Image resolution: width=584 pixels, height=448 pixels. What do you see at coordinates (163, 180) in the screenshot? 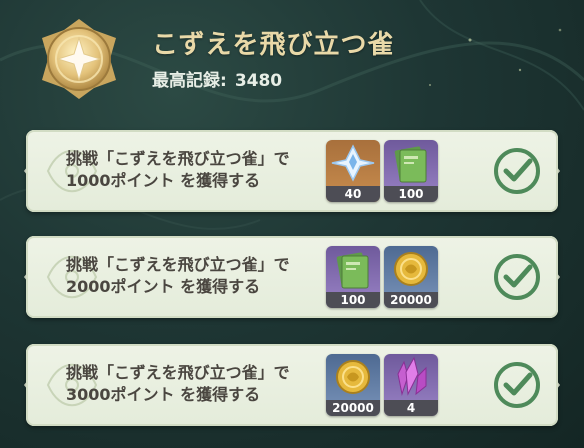
I see `challenge-line-2: 1000ポイント を獲得する` at bounding box center [163, 180].